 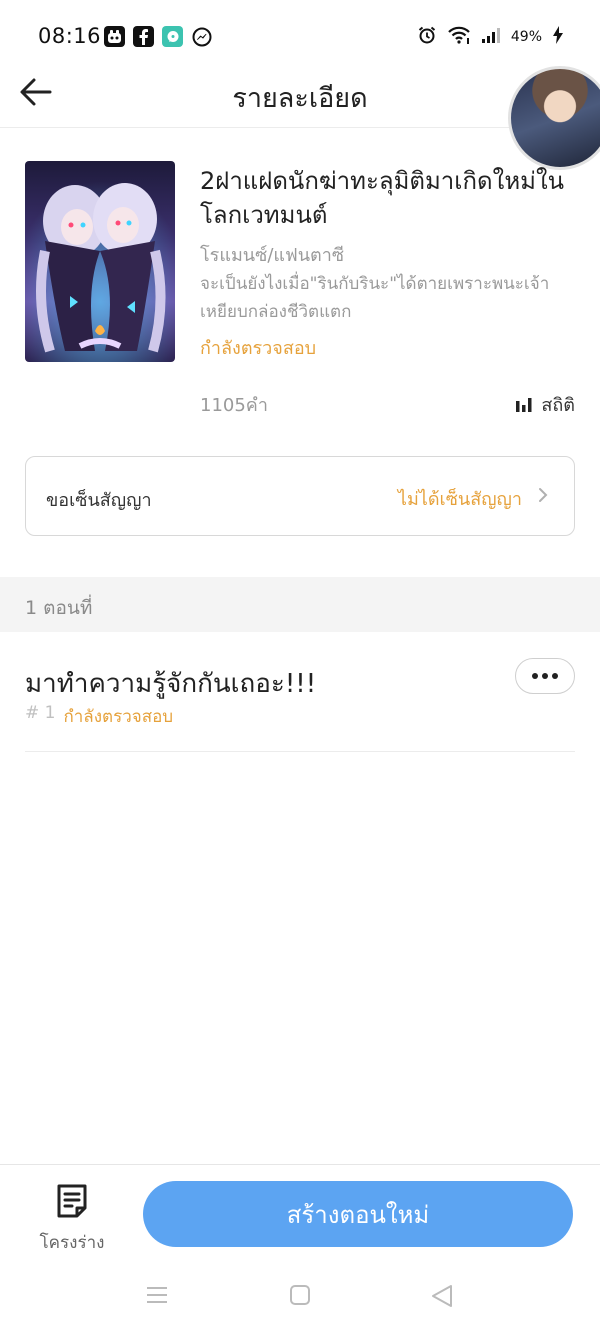 I want to click on home-nav-icon, so click(x=300, y=1297).